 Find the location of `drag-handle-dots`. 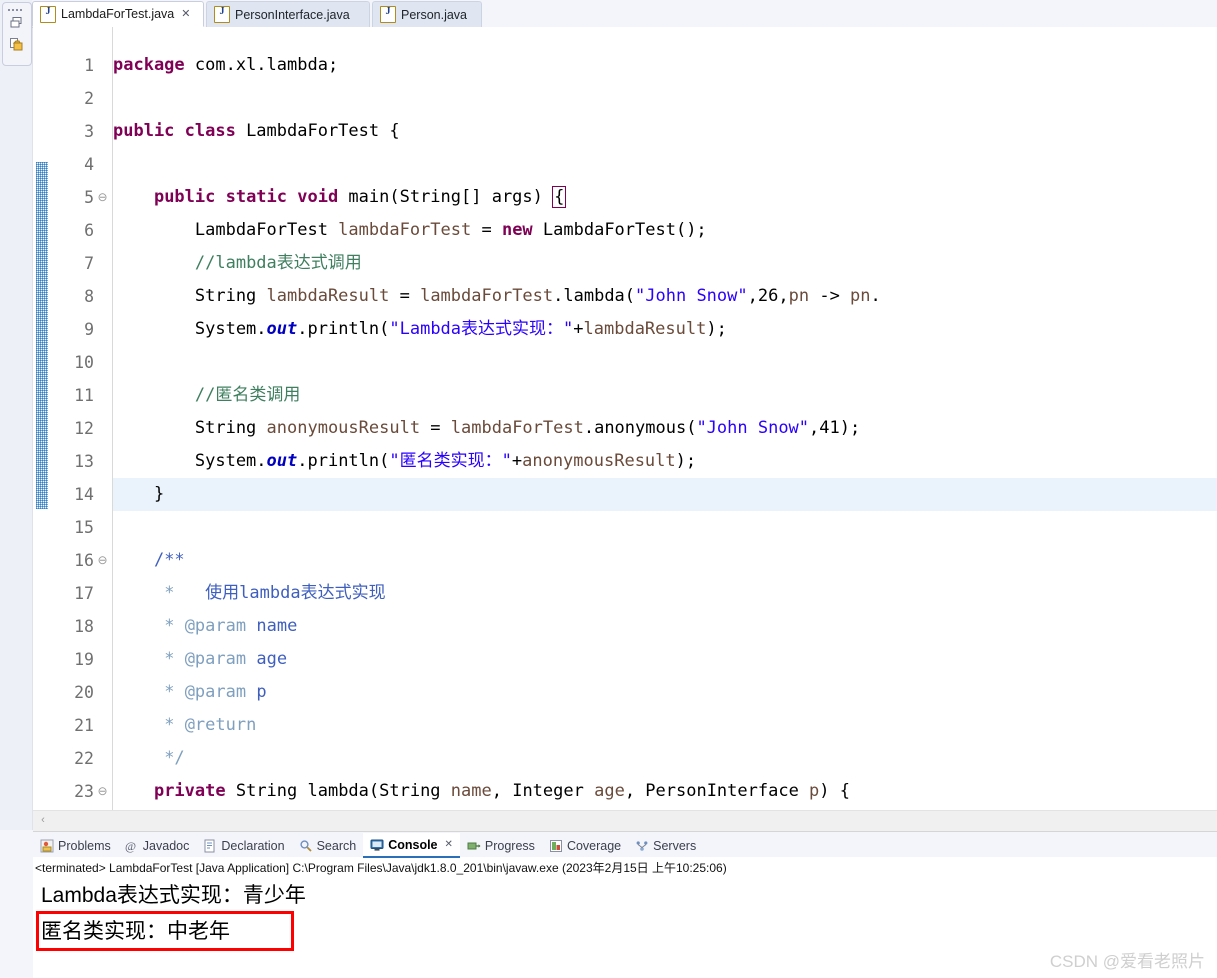

drag-handle-dots is located at coordinates (17, 9).